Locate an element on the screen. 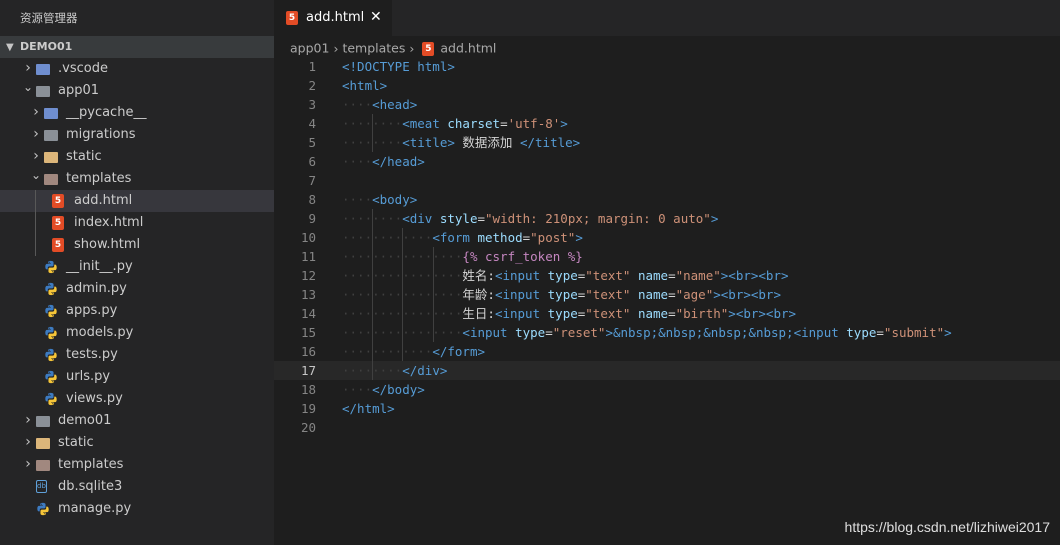 Image resolution: width=1060 pixels, height=545 pixels. code-token: ><br><br> is located at coordinates (762, 313).